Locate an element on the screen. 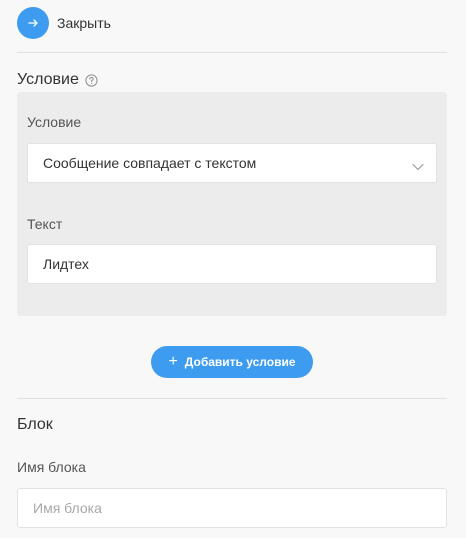  close-button: Закрыть is located at coordinates (64, 23).